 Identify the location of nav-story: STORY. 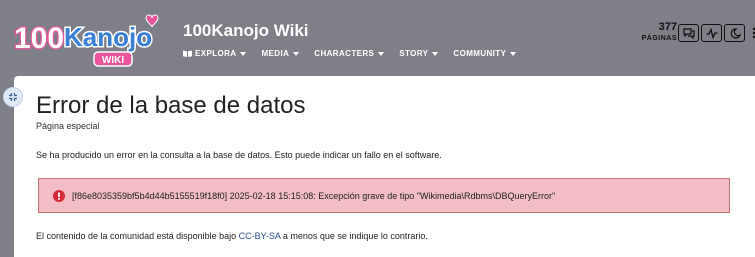
(419, 53).